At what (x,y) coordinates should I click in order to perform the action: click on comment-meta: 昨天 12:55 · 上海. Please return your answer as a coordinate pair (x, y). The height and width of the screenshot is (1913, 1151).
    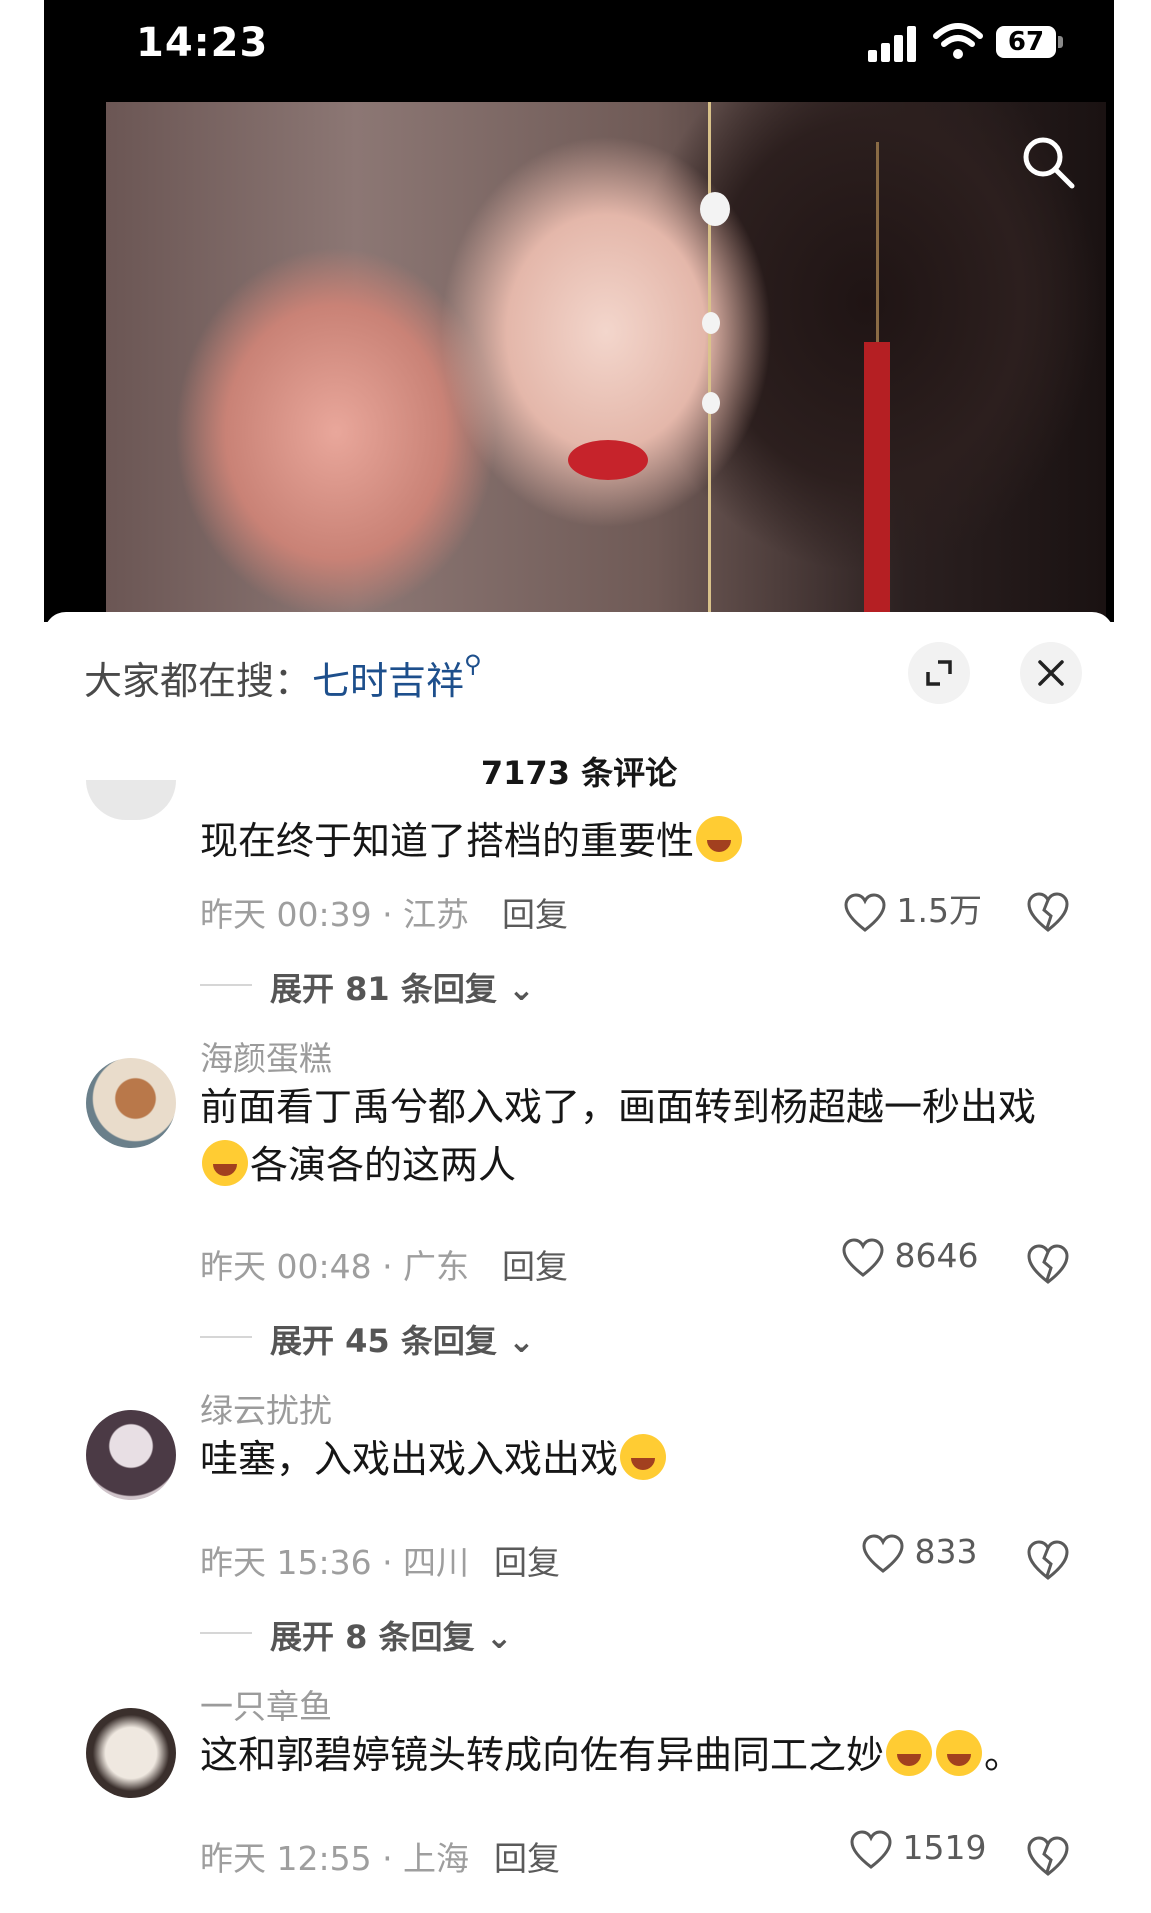
    Looking at the image, I should click on (335, 1858).